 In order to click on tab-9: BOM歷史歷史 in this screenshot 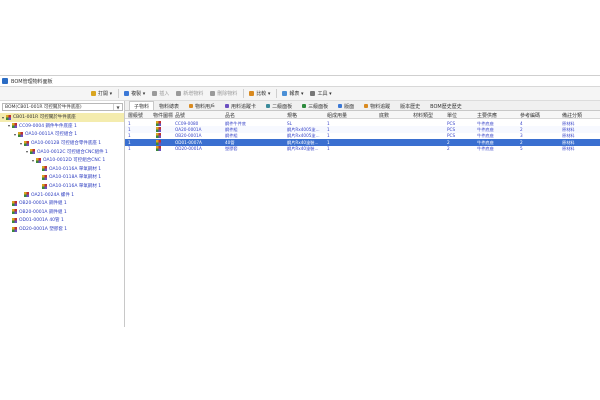, I will do `click(446, 105)`.